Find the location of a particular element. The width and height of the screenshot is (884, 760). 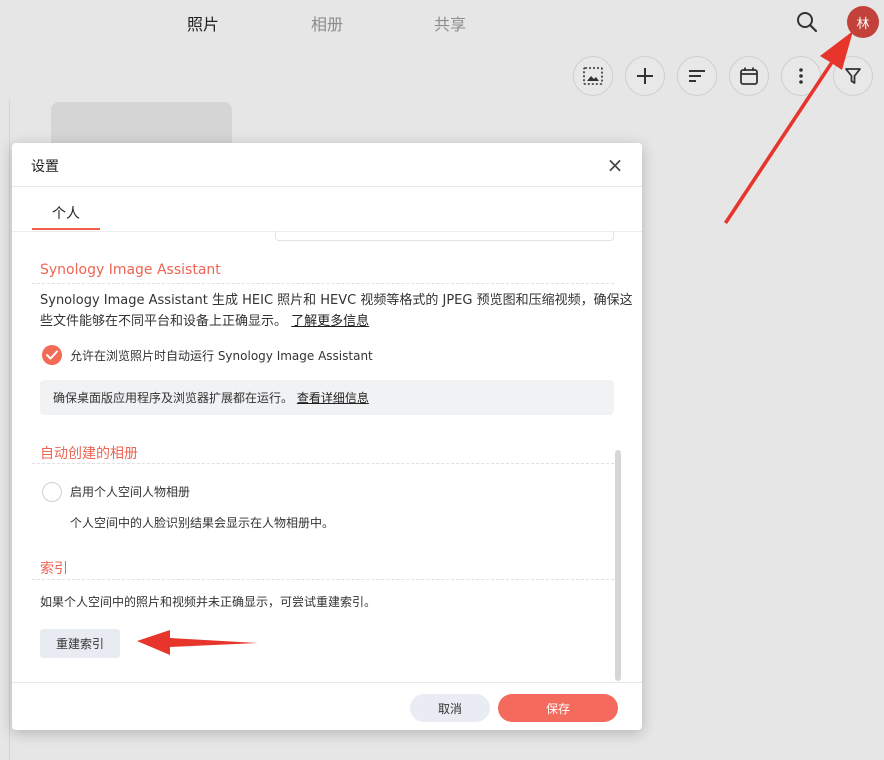

top-nav: 照片 相册 共享 林 is located at coordinates (442, 22).